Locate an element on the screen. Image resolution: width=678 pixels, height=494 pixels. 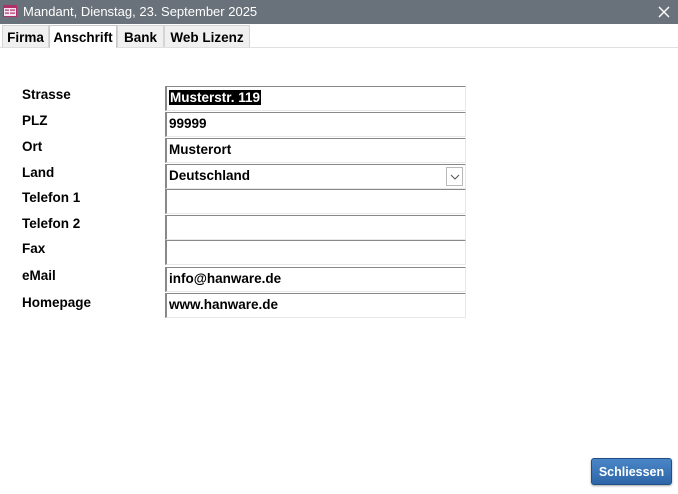
homepage-field: www.hanware.de is located at coordinates (315, 305).